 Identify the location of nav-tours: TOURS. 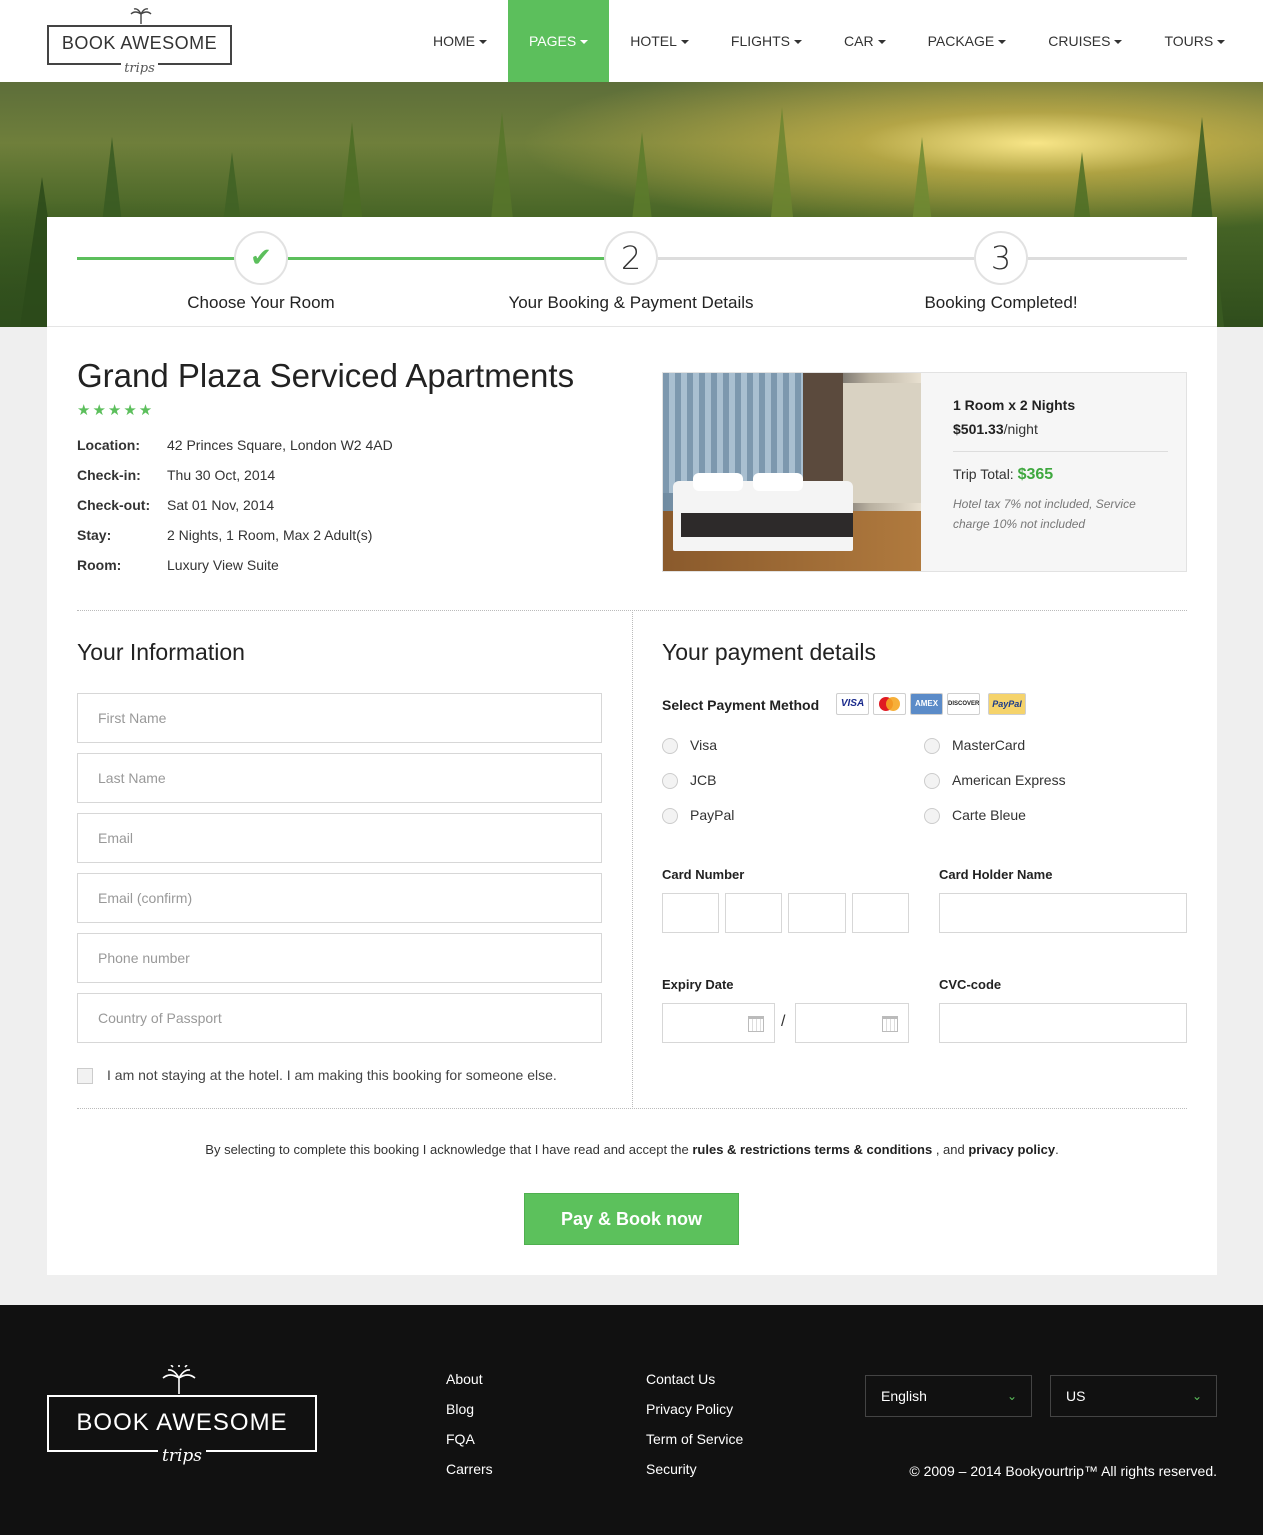
(1194, 41).